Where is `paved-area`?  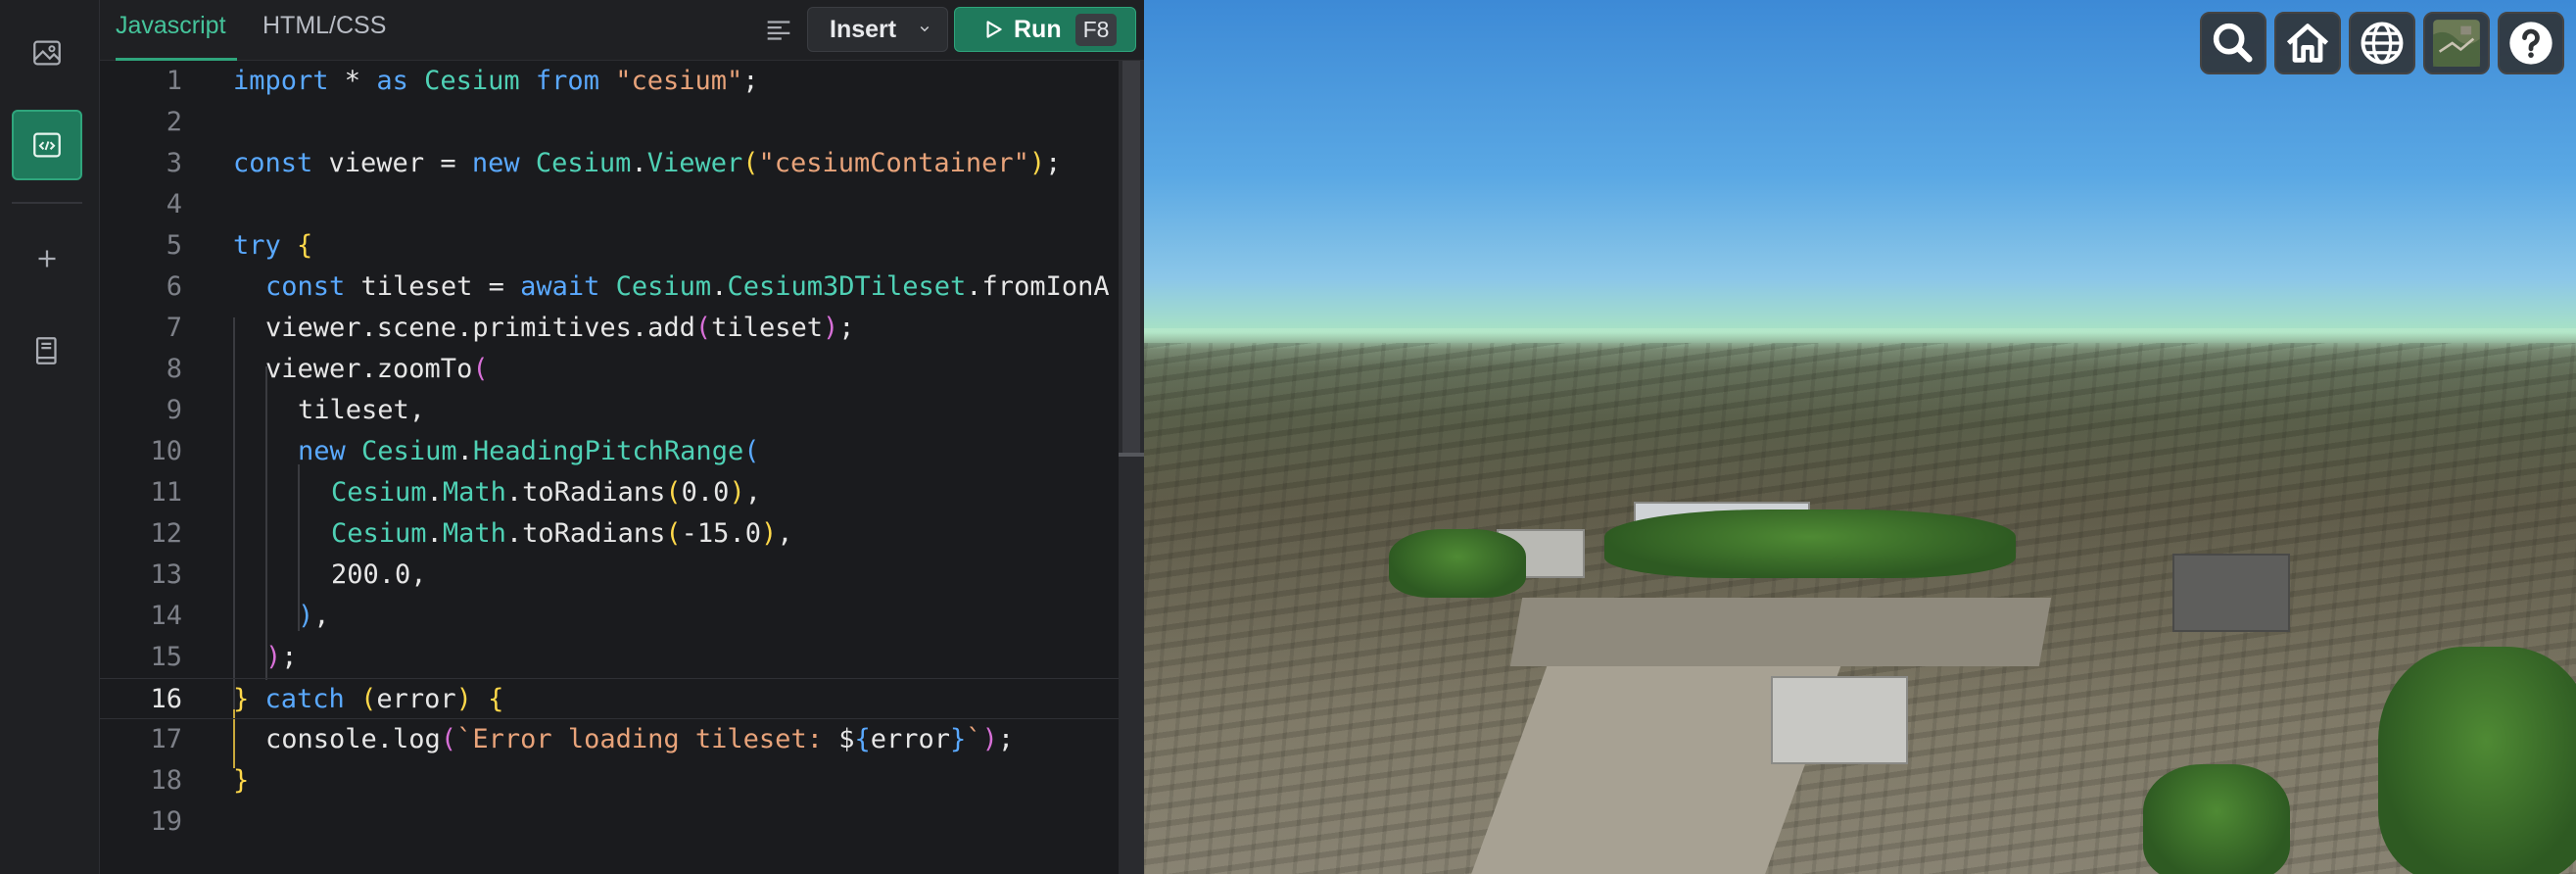
paved-area is located at coordinates (1781, 632).